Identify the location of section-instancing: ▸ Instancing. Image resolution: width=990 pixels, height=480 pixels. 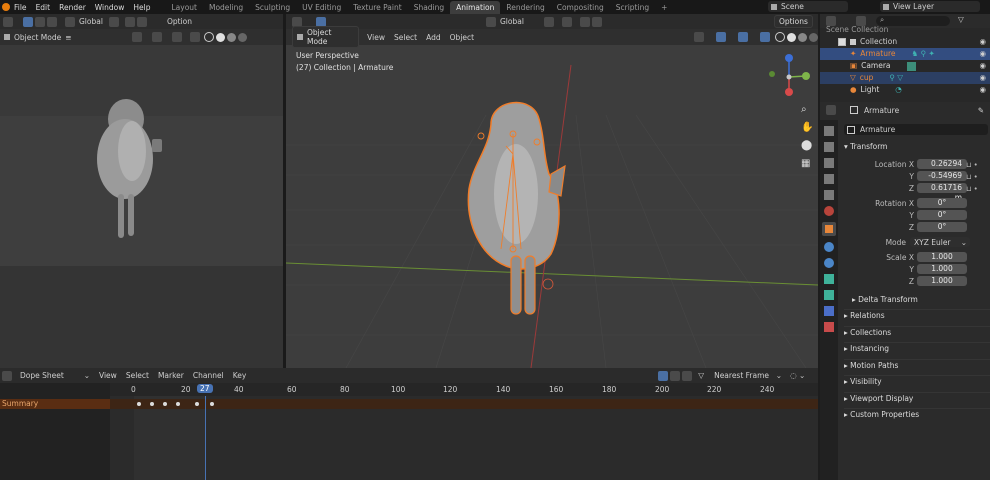
(917, 350).